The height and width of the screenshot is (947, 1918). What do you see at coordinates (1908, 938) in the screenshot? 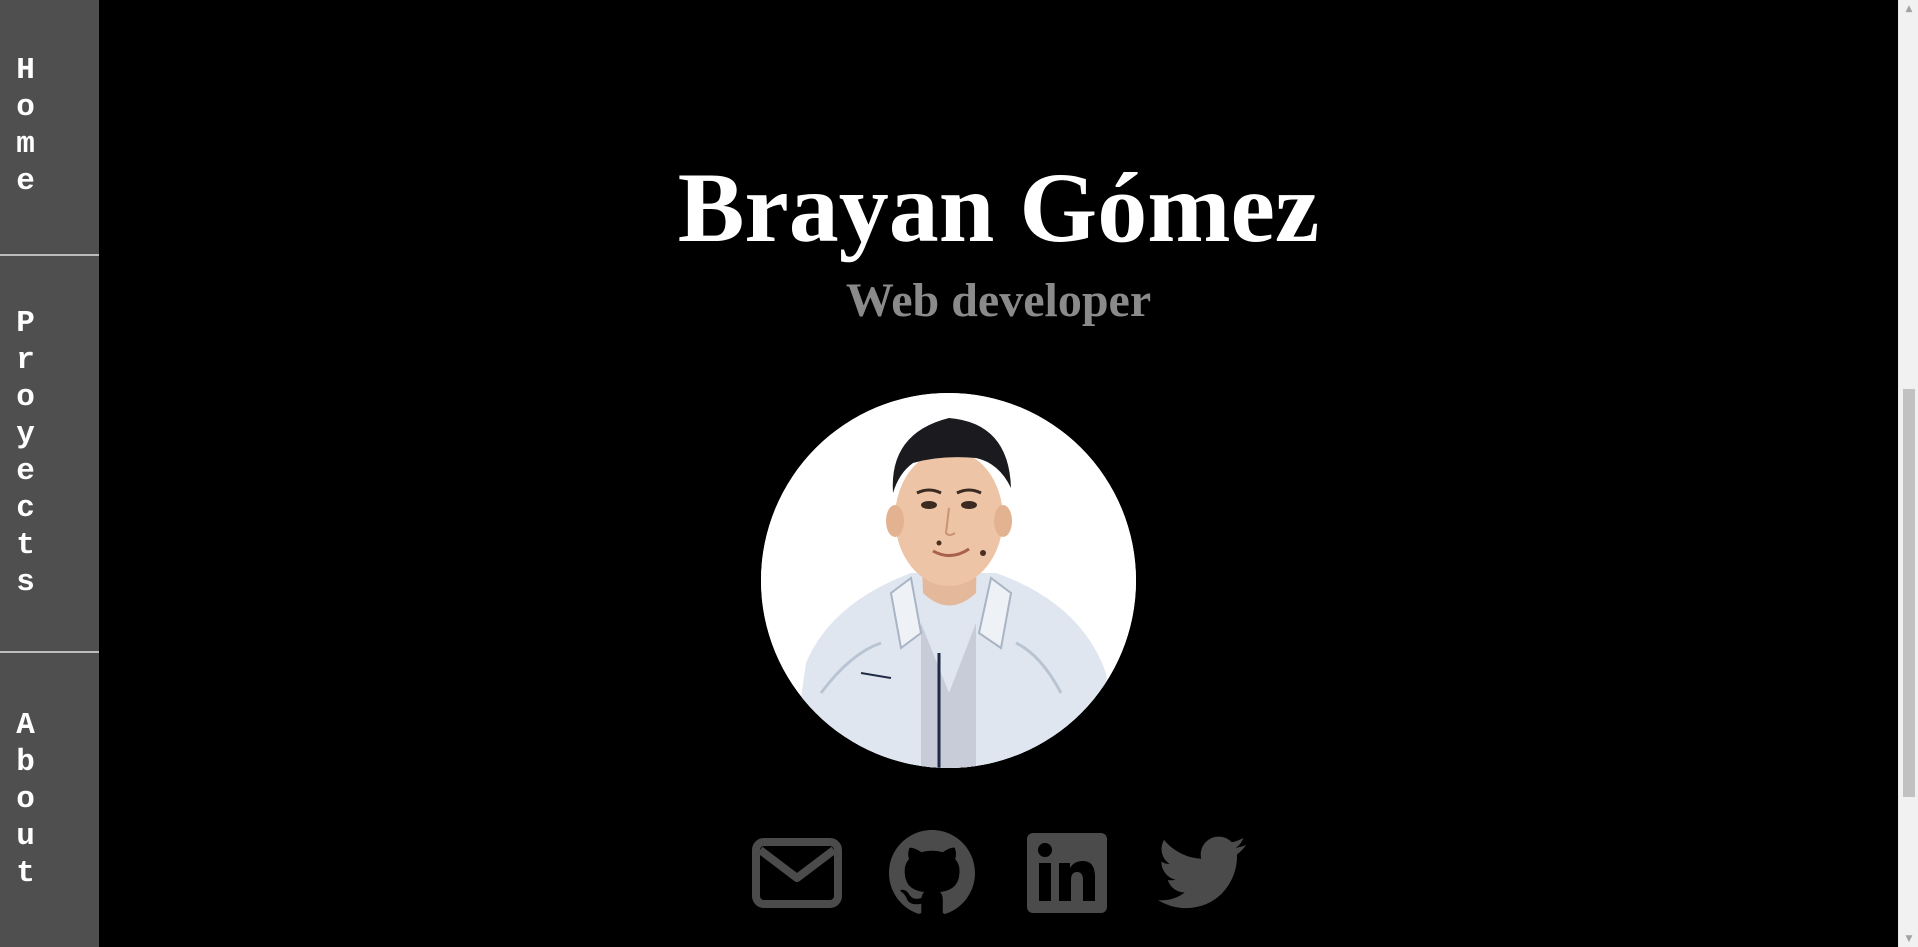
I see `scroll-down-arrow-icon: ▼` at bounding box center [1908, 938].